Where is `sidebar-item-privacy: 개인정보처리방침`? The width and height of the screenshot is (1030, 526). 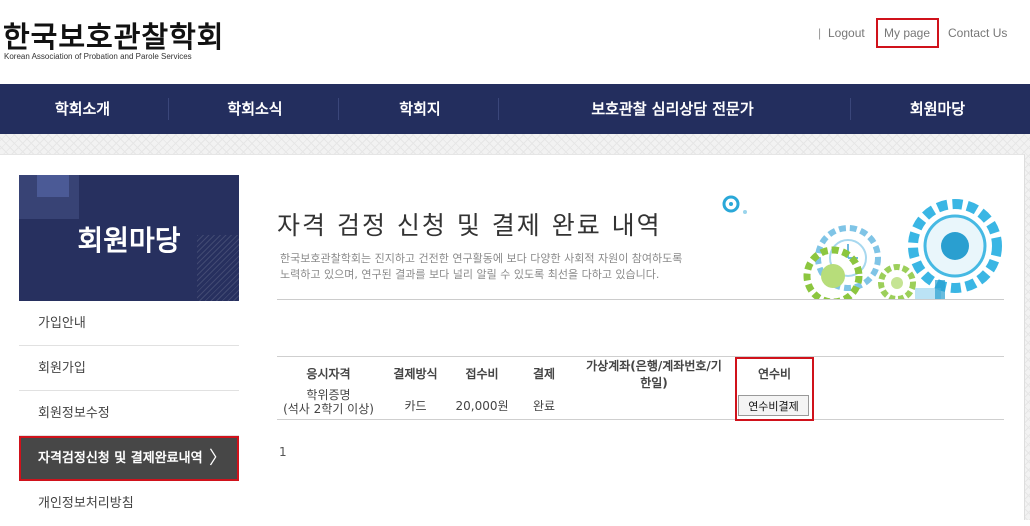
sidebar-item-privacy: 개인정보처리방침 is located at coordinates (129, 503).